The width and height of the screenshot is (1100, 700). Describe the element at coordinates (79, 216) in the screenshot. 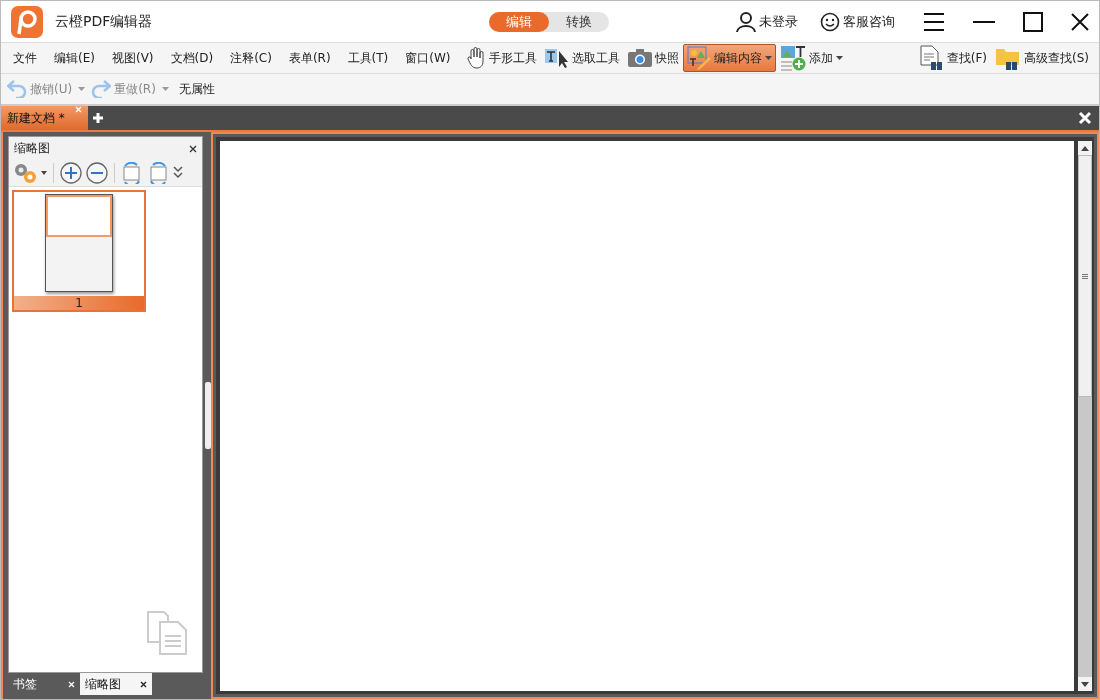

I see `viewport-frame` at that location.